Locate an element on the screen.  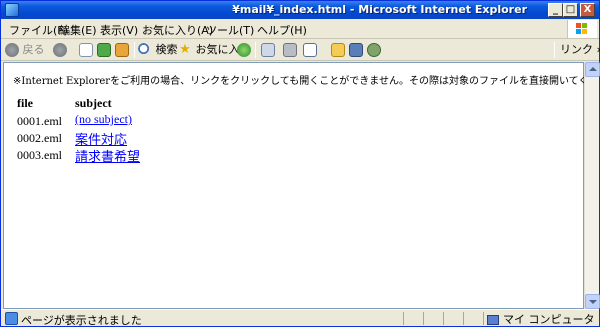
table-row: 0001.eml (no subject) is located at coordinates (117, 120).